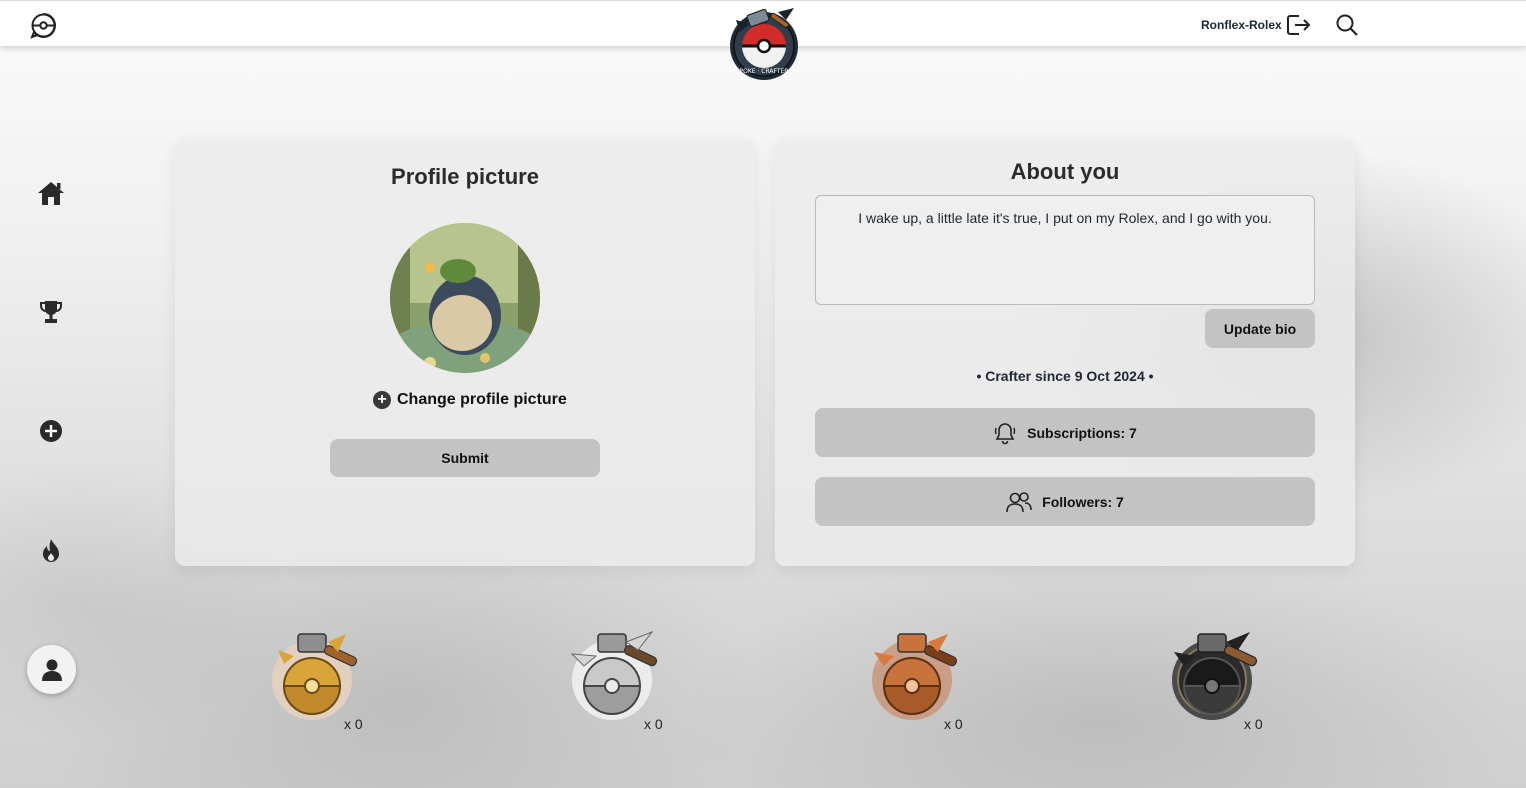  What do you see at coordinates (764, 71) in the screenshot?
I see `logo-text: POKE · CRAFTER` at bounding box center [764, 71].